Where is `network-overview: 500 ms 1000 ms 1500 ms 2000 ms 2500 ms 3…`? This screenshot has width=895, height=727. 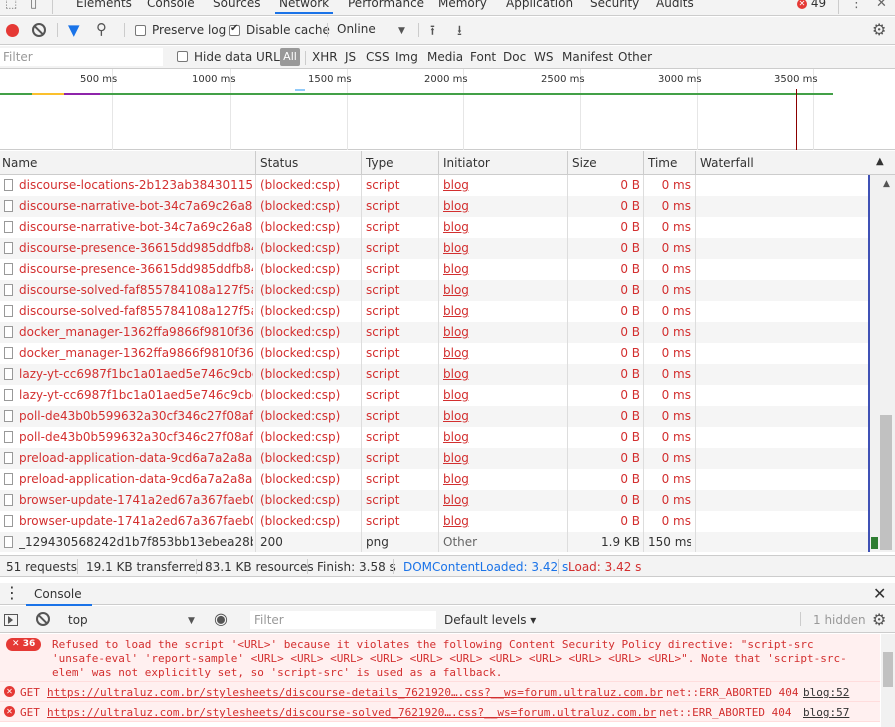
network-overview: 500 ms 1000 ms 1500 ms 2000 ms 2500 ms 3… is located at coordinates (447, 109).